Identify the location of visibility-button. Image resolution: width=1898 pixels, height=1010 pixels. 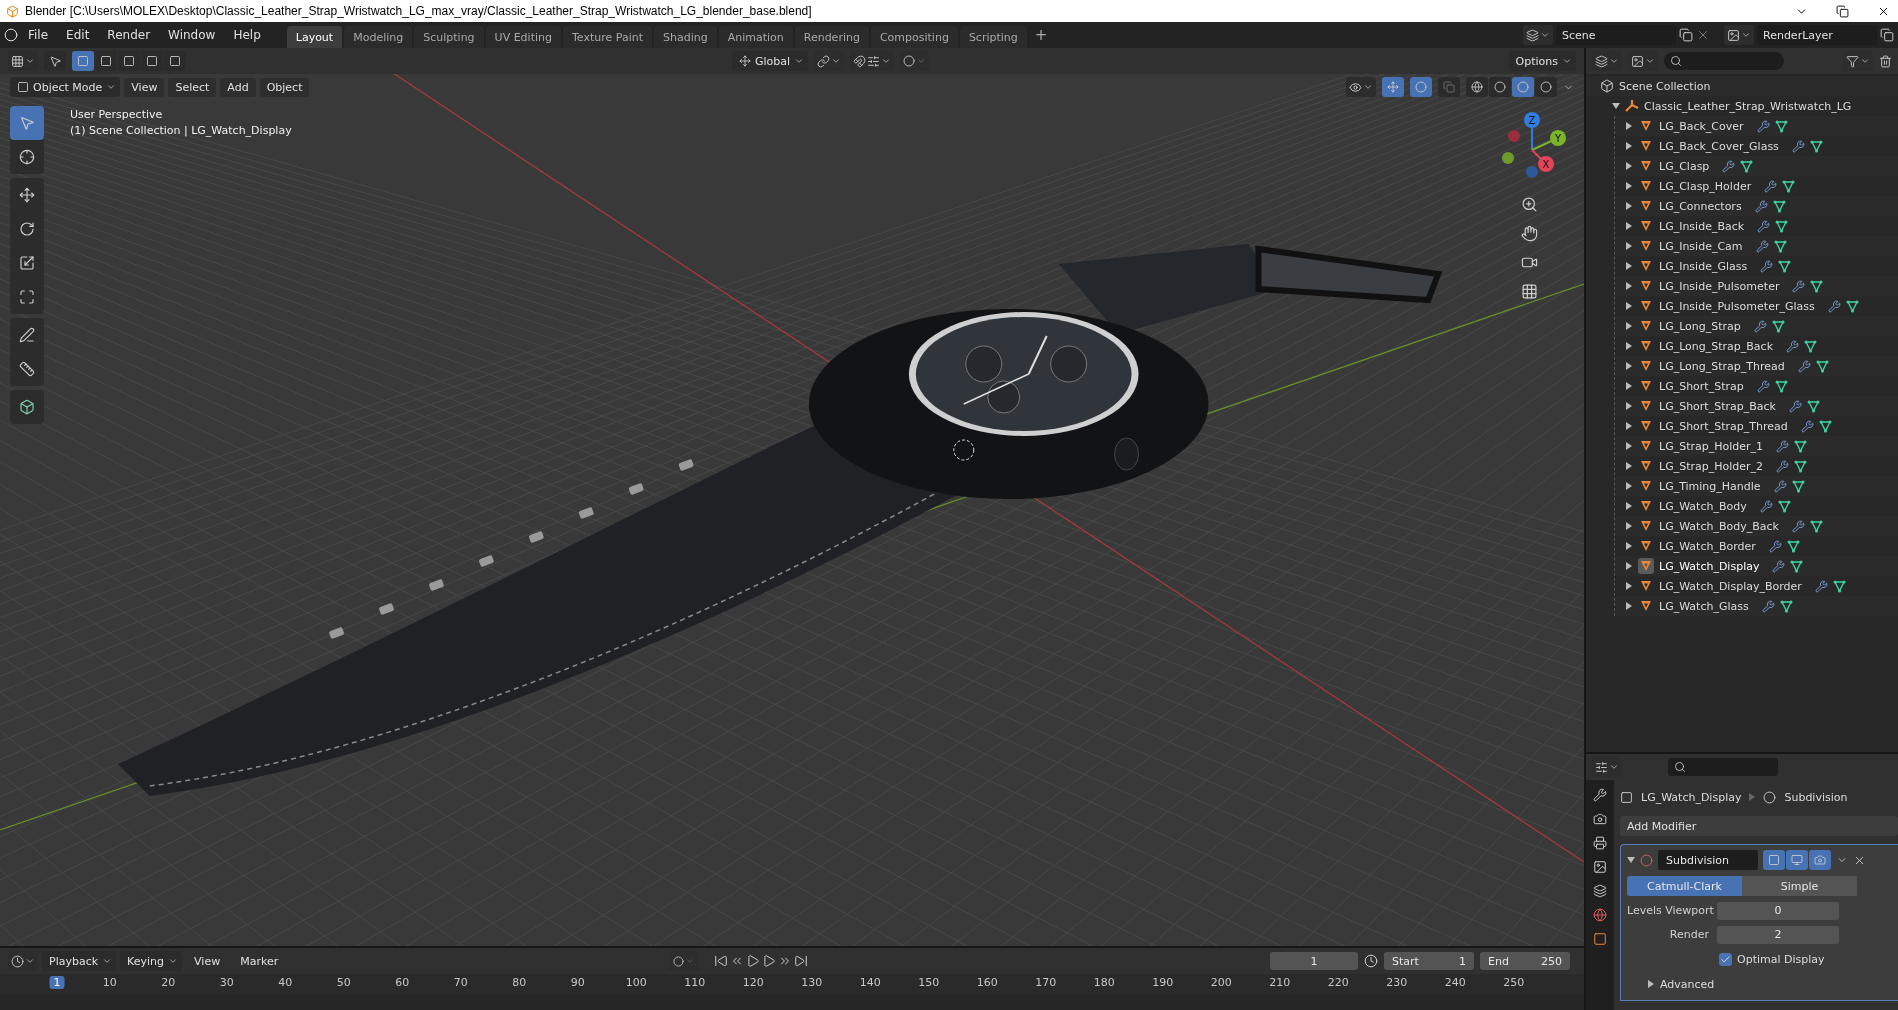
(1361, 87).